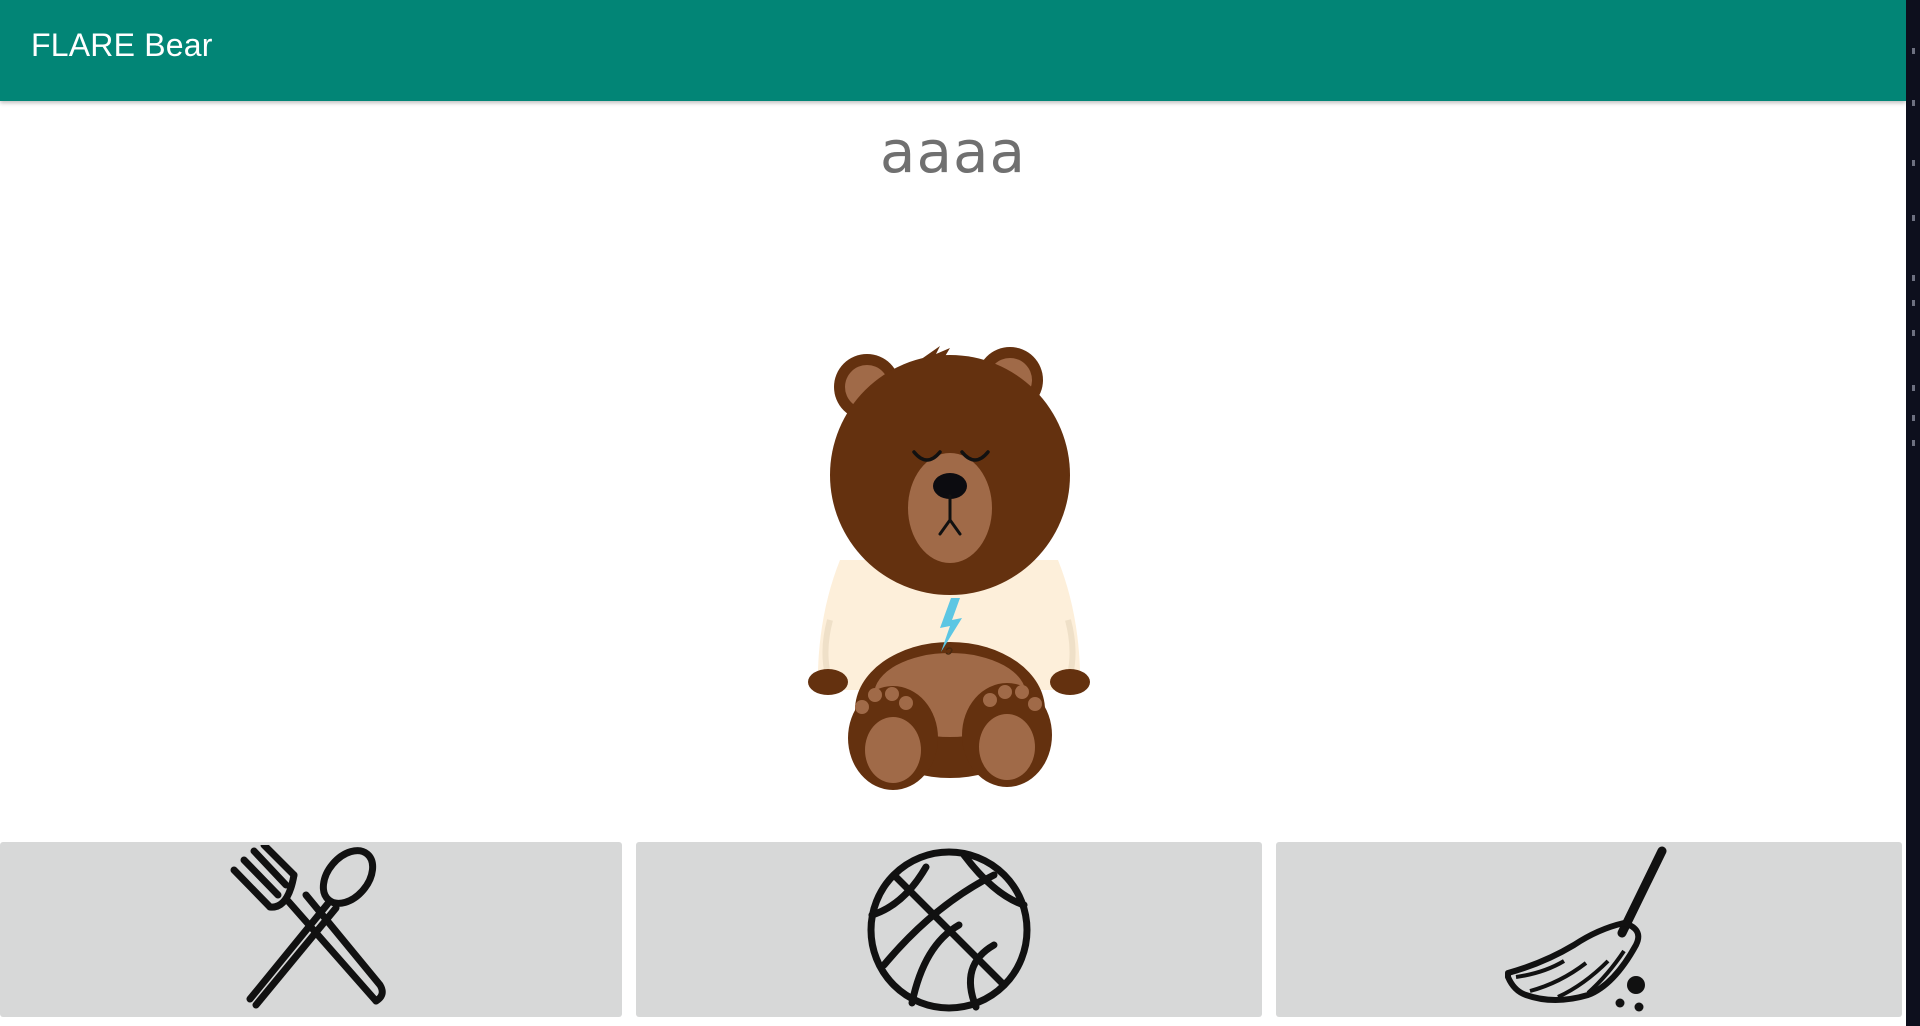 This screenshot has height=1026, width=1920. I want to click on feed-button, so click(311, 929).